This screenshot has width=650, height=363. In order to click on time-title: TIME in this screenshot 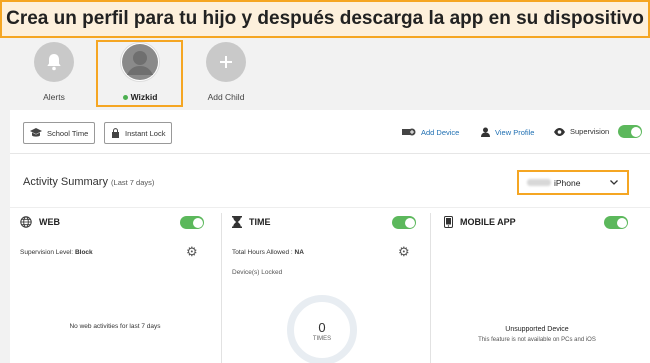, I will do `click(260, 222)`.